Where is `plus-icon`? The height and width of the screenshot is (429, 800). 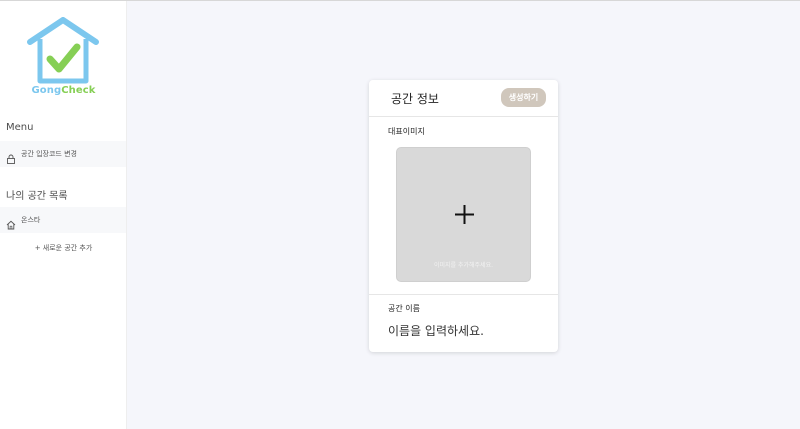
plus-icon is located at coordinates (464, 214).